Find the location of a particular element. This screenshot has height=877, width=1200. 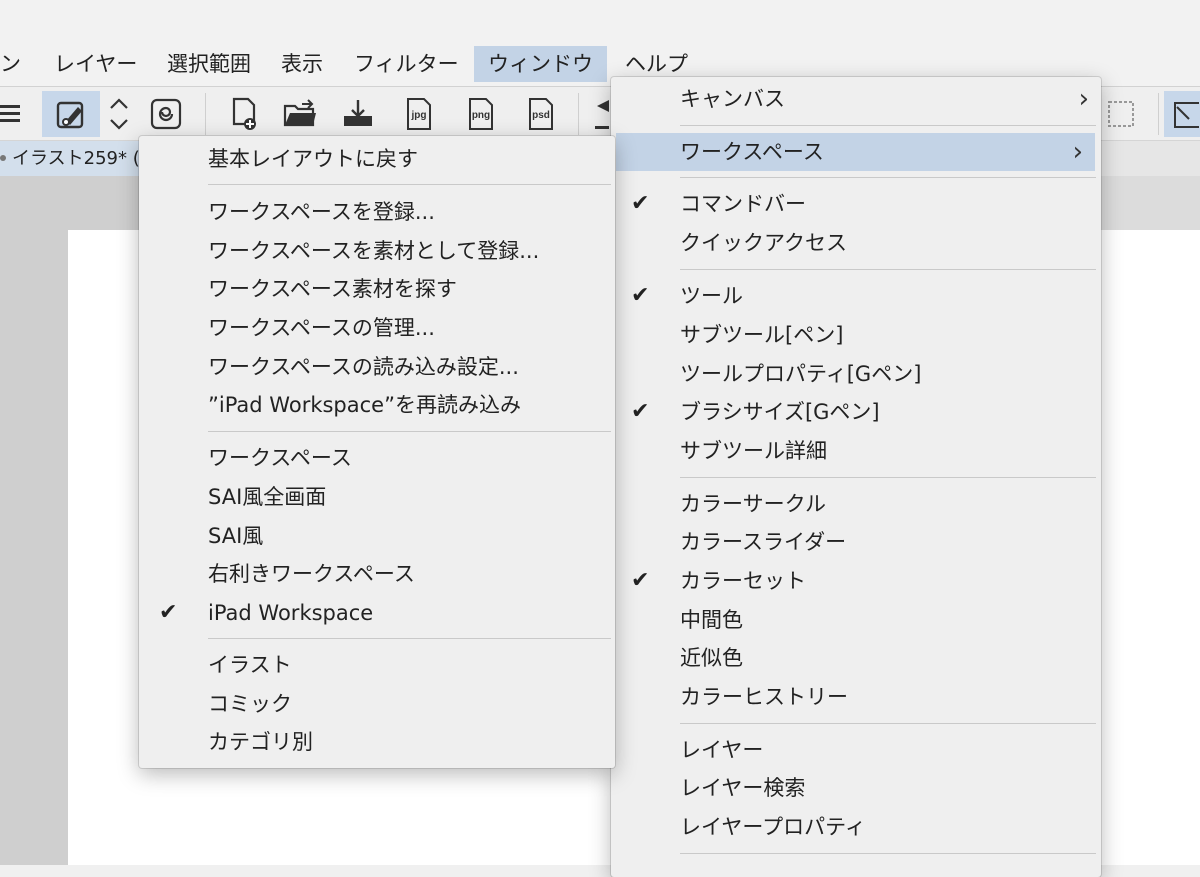

transform-icon is located at coordinates (1182, 114).